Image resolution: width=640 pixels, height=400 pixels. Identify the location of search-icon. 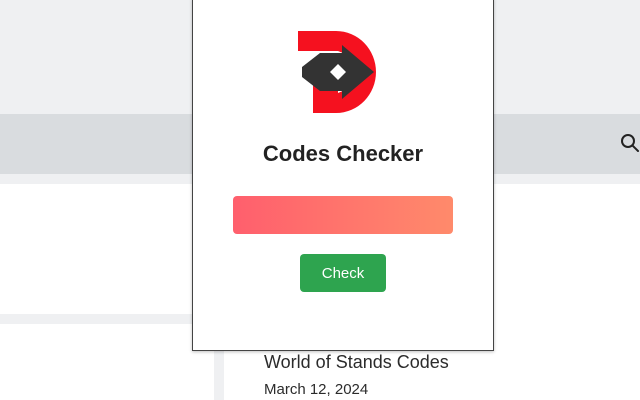
(630, 143).